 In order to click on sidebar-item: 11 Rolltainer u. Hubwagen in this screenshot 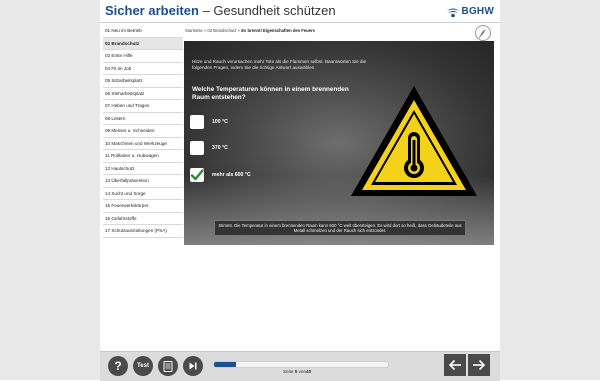, I will do `click(143, 156)`.